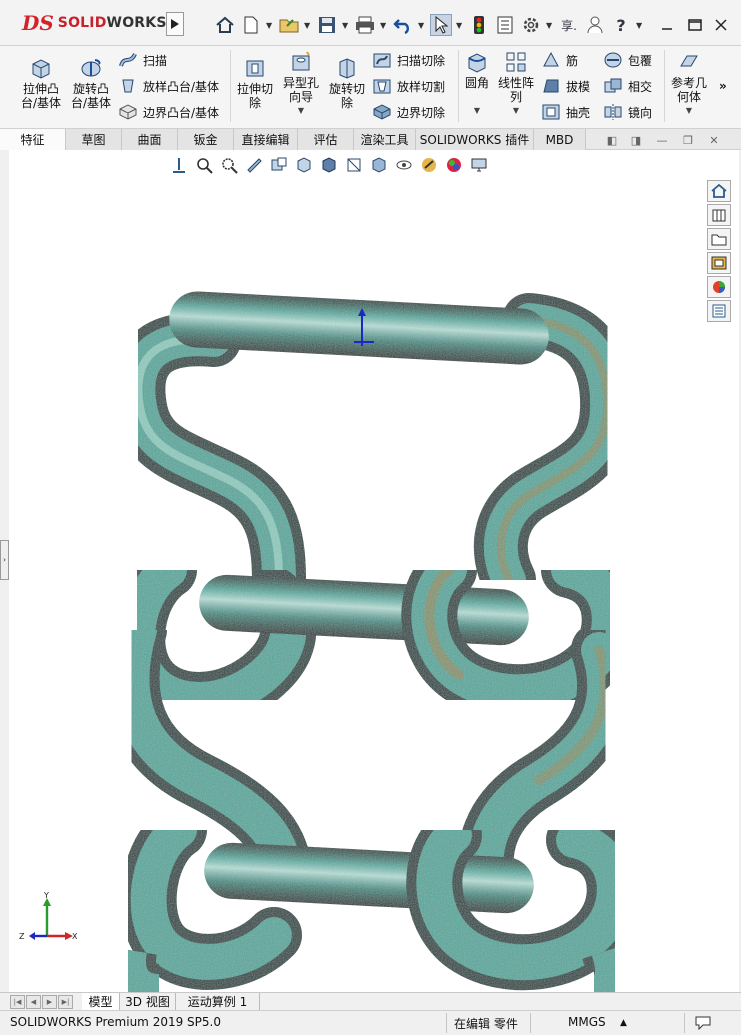 This screenshot has height=1035, width=741. What do you see at coordinates (475, 139) in the screenshot?
I see `tab-solidworks-addins: SOLIDWORKS 插件` at bounding box center [475, 139].